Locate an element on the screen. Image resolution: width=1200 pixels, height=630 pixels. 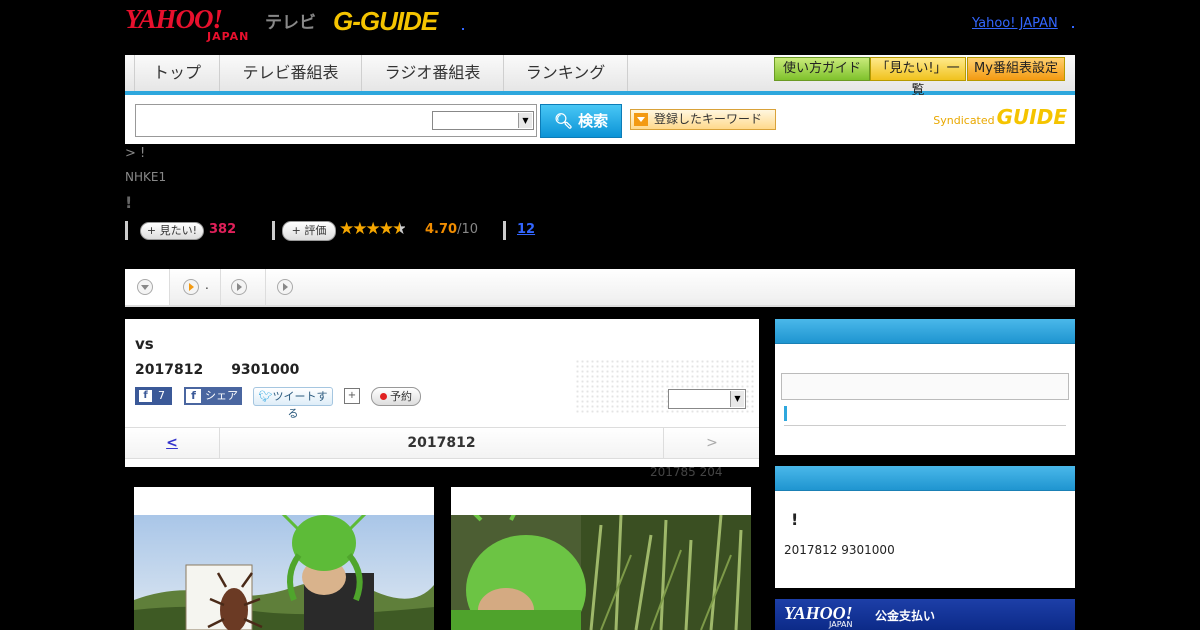
reserve-label: 予約 is located at coordinates (401, 396).